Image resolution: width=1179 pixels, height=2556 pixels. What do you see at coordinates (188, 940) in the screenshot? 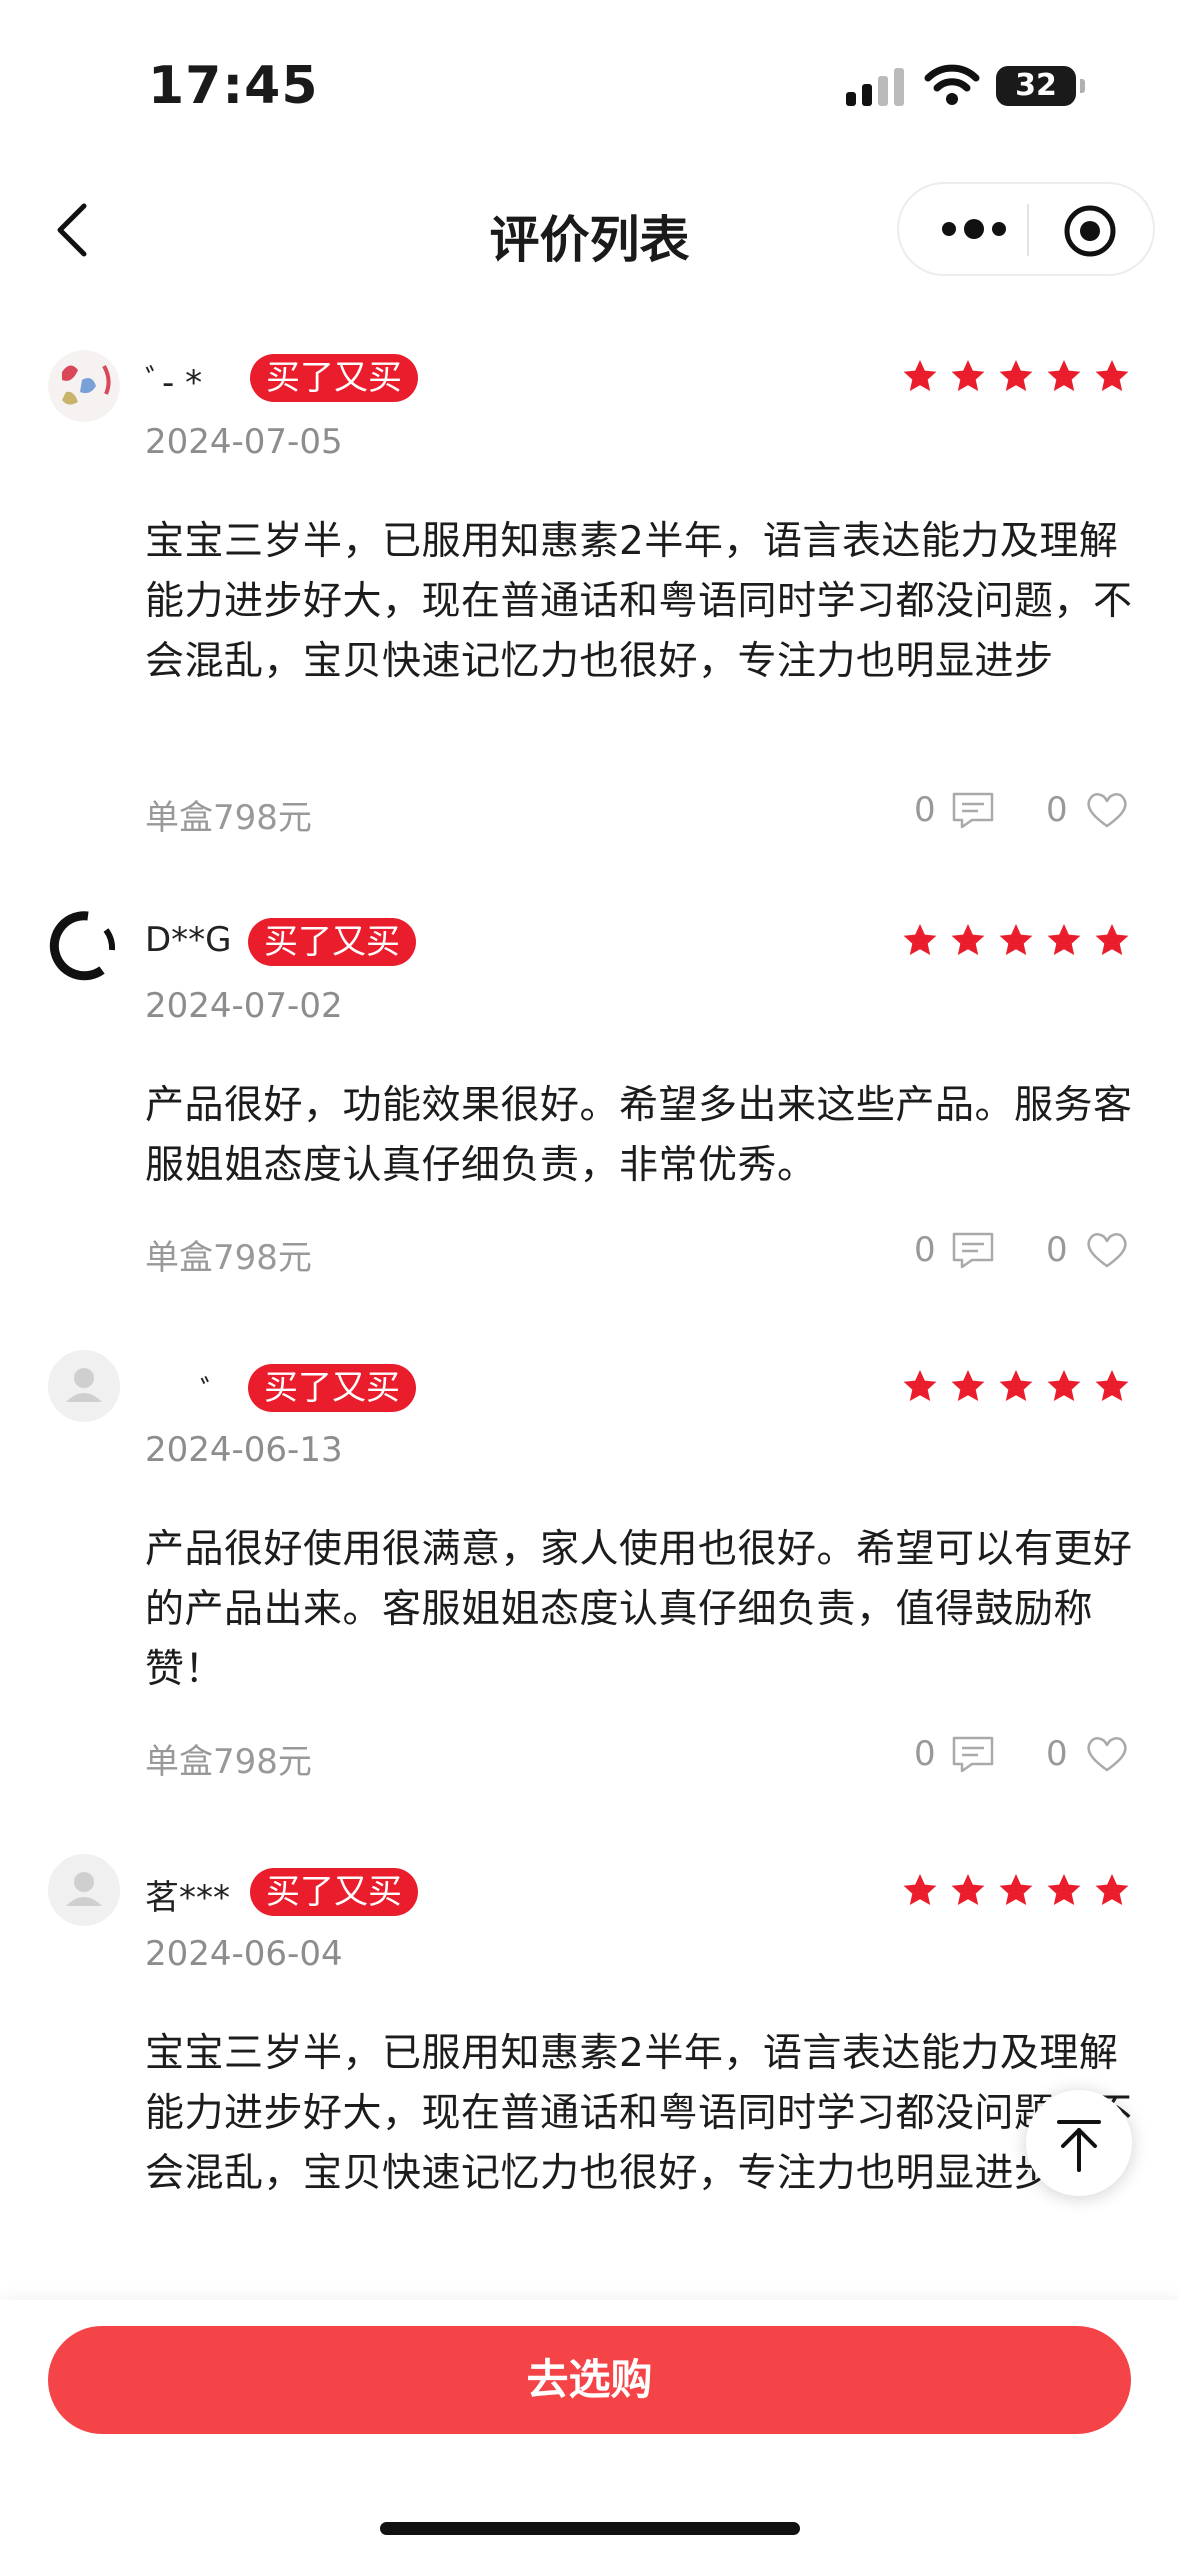
I see `review-username: D**G` at bounding box center [188, 940].